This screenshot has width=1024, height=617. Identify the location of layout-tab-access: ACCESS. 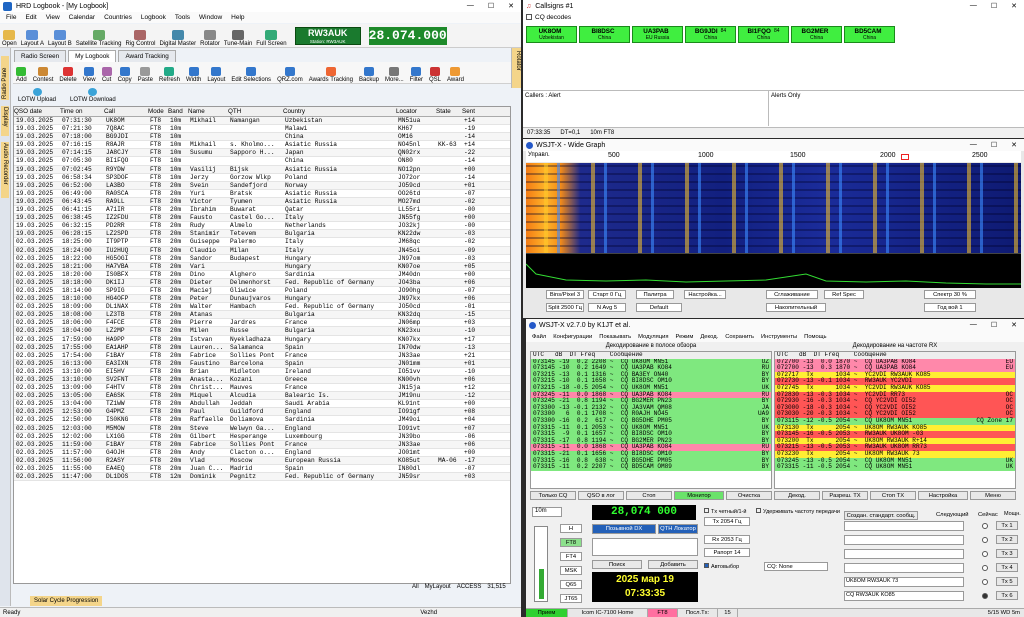
(469, 589).